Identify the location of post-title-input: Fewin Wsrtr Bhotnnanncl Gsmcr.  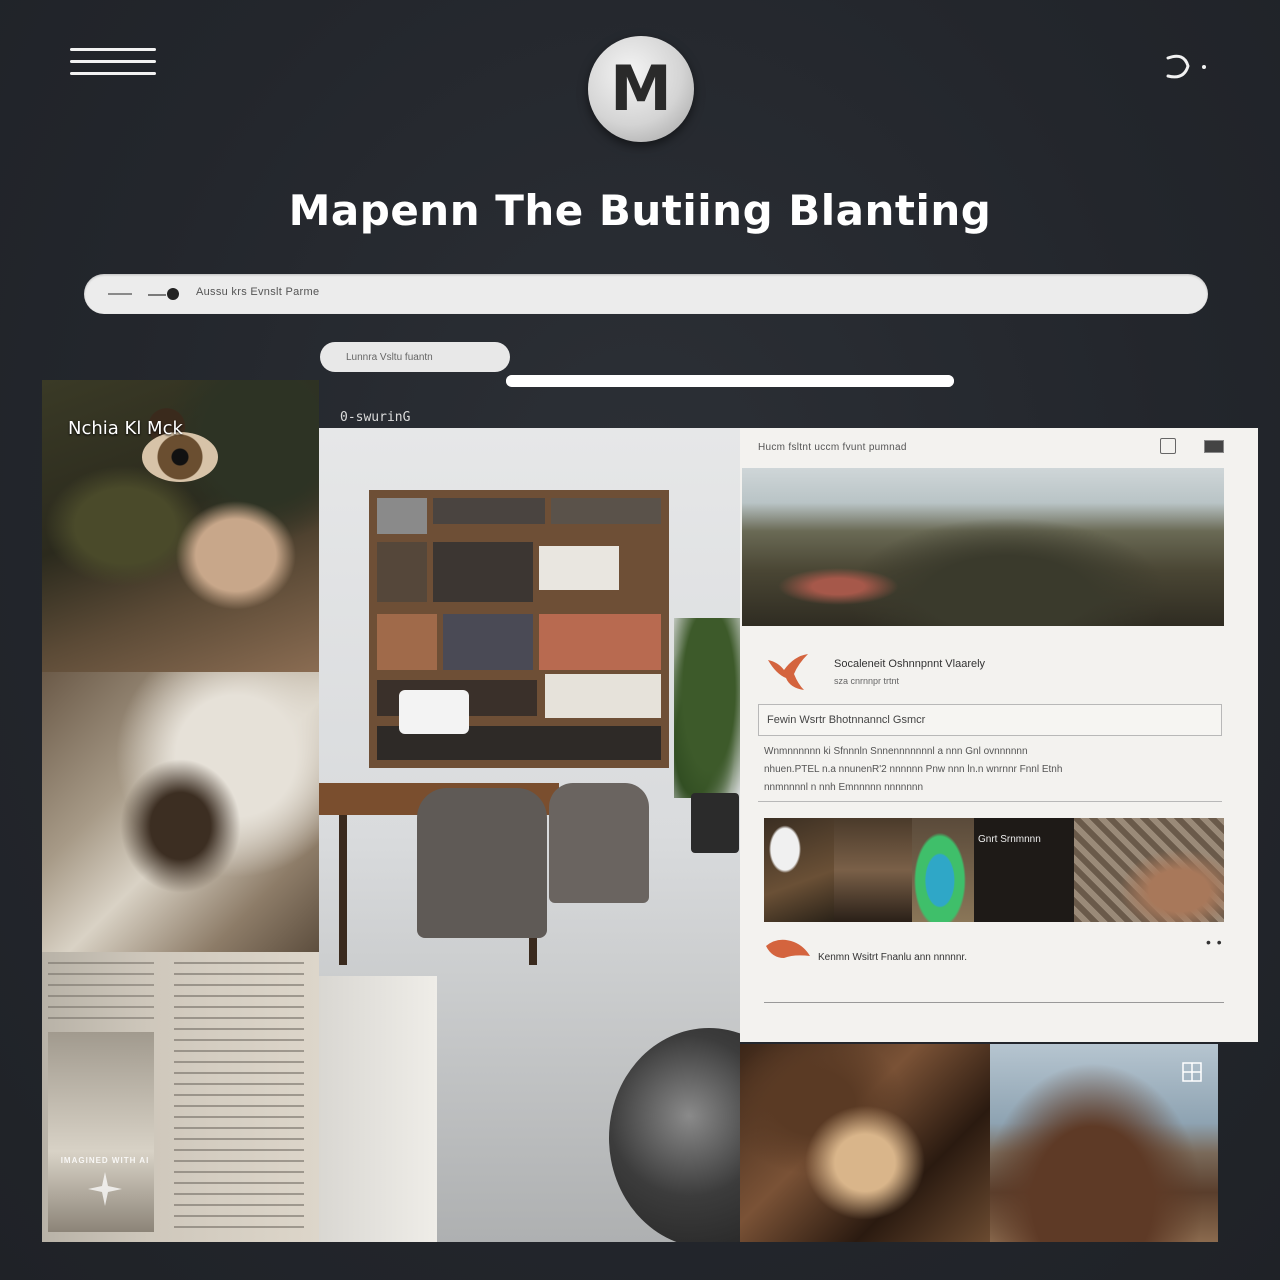
(990, 720).